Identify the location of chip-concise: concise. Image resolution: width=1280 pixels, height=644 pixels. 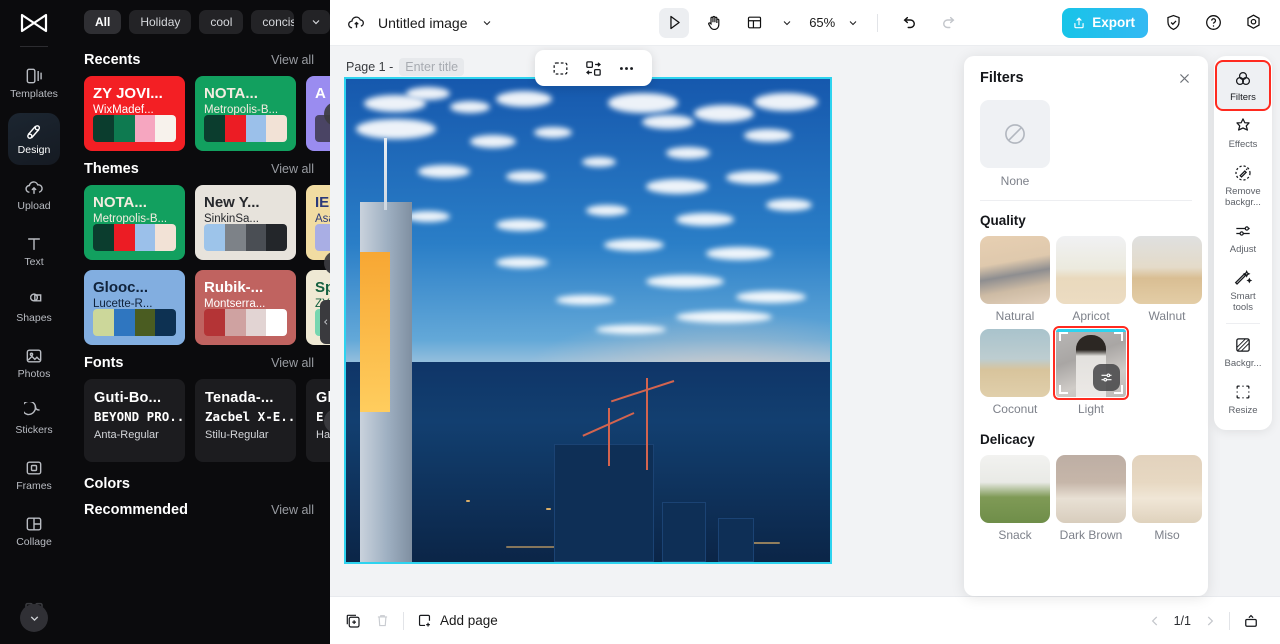
(272, 22).